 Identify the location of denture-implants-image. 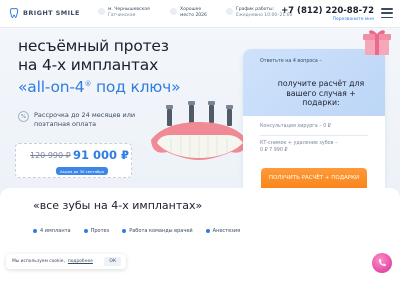
(199, 130).